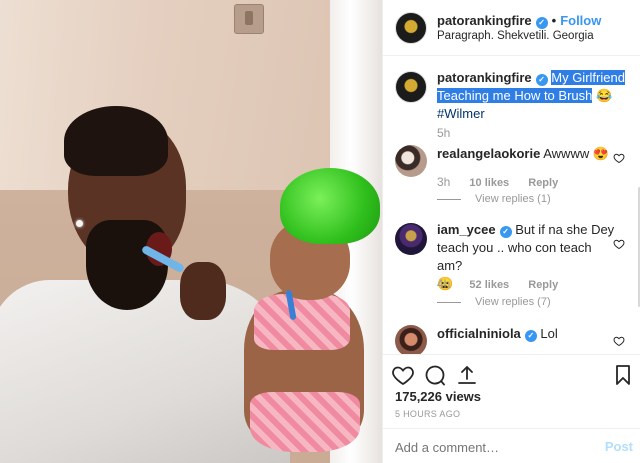  I want to click on add-comment-bar: Post, so click(511, 445).